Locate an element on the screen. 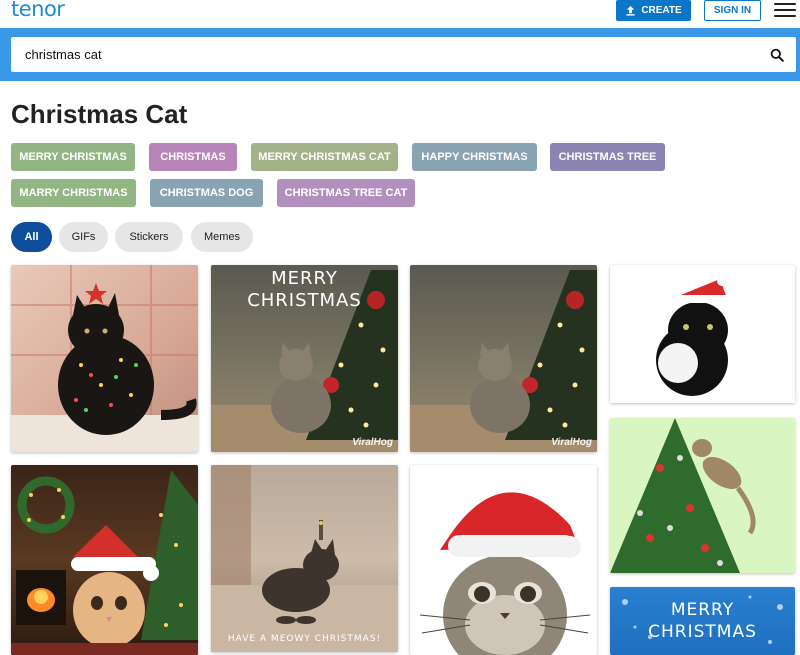 Image resolution: width=800 pixels, height=655 pixels. upload-icon is located at coordinates (630, 10).